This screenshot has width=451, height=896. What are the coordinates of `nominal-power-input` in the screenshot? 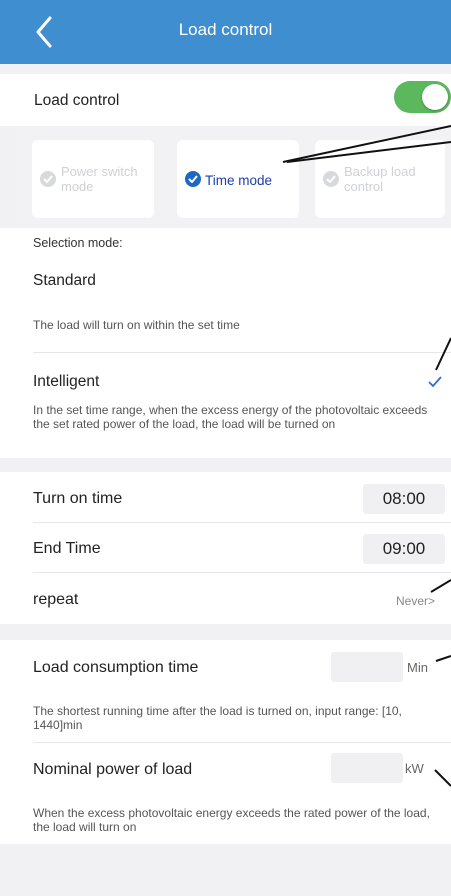 It's located at (367, 768).